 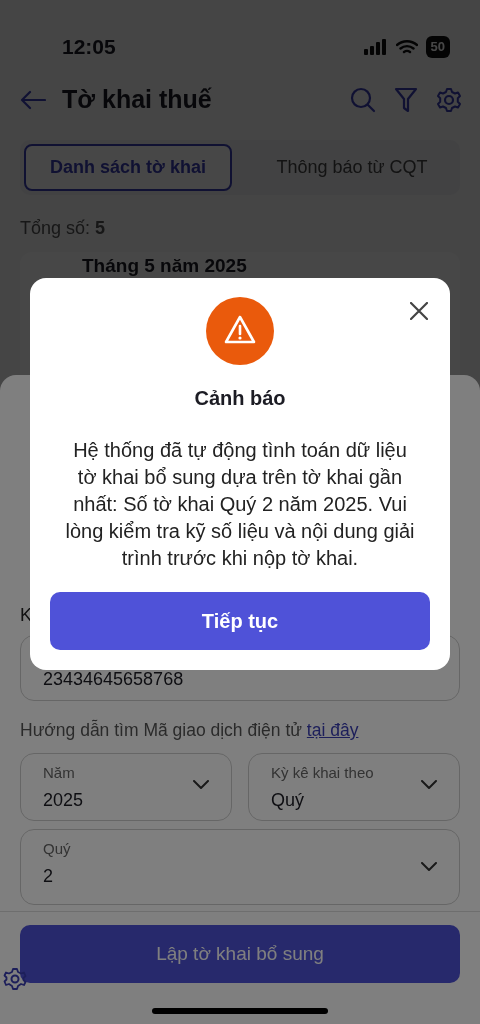 What do you see at coordinates (240, 504) in the screenshot?
I see `dialog-message: Hệ thống đã tự động tình toán dữ liệu tờ khai bổ sung dựa trên tờ khai gần nhất: Số tờ khai Quý 2 năm 2025. Vui lòng kiểm tra kỹ số liệu và nội dung giải trình trước khi nộp tờ khai.` at bounding box center [240, 504].